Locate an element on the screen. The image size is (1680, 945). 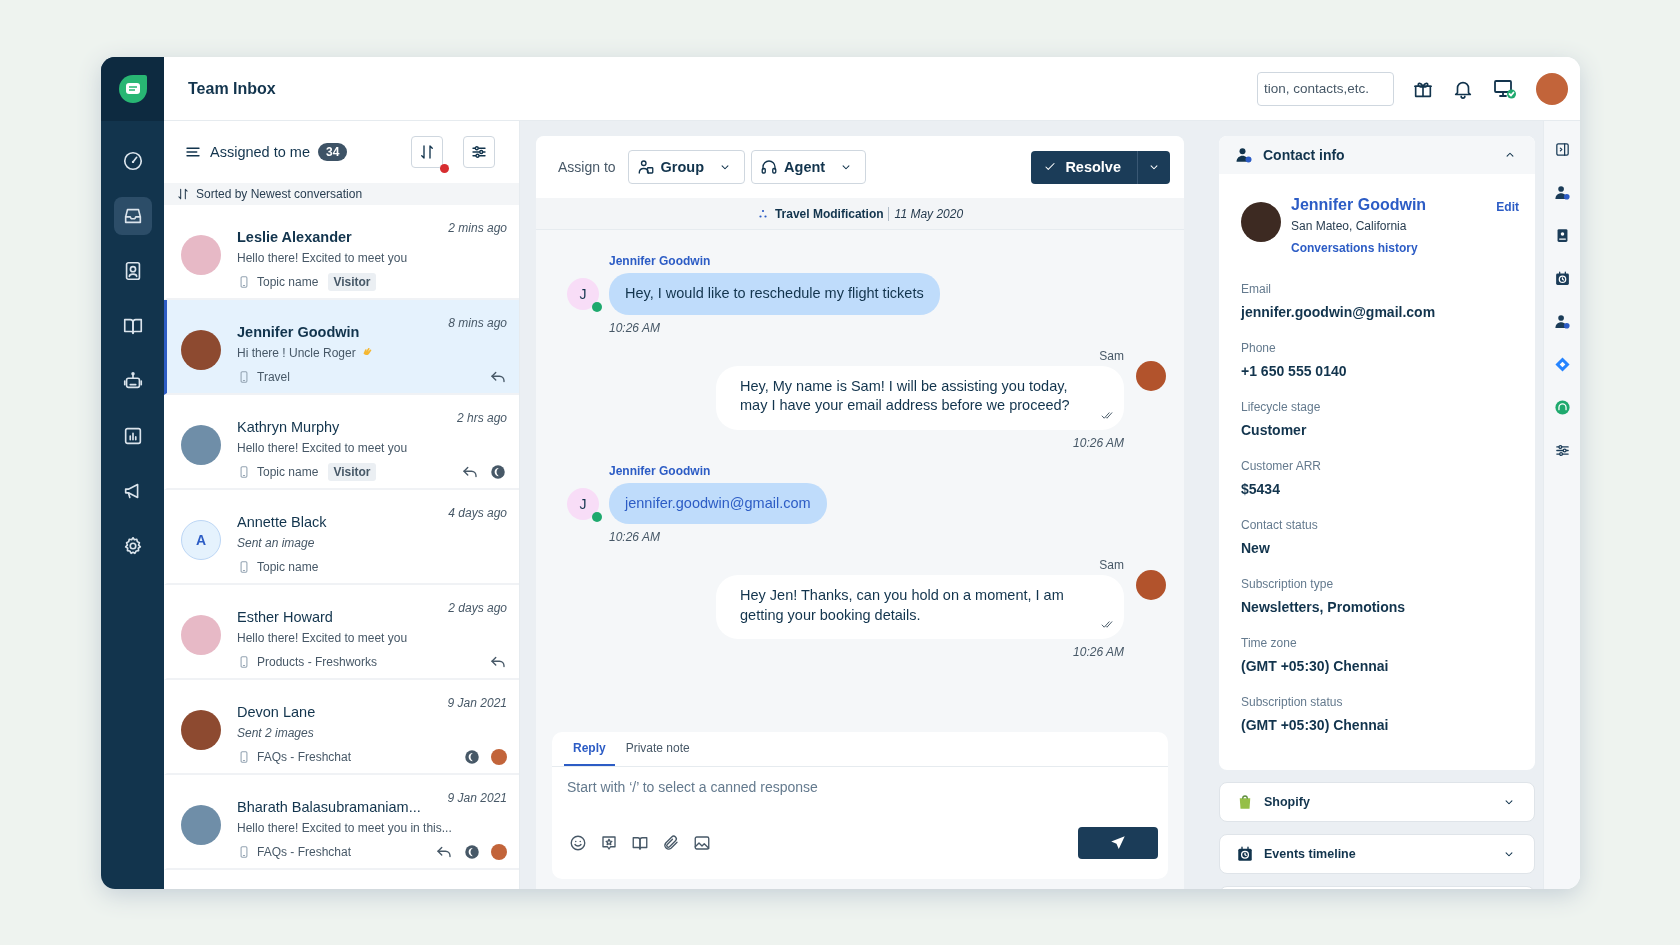
message-text: Hey, My name is Sam! I will be assisting you today, may I have your email address before we proceed? is located at coordinates (905, 395).